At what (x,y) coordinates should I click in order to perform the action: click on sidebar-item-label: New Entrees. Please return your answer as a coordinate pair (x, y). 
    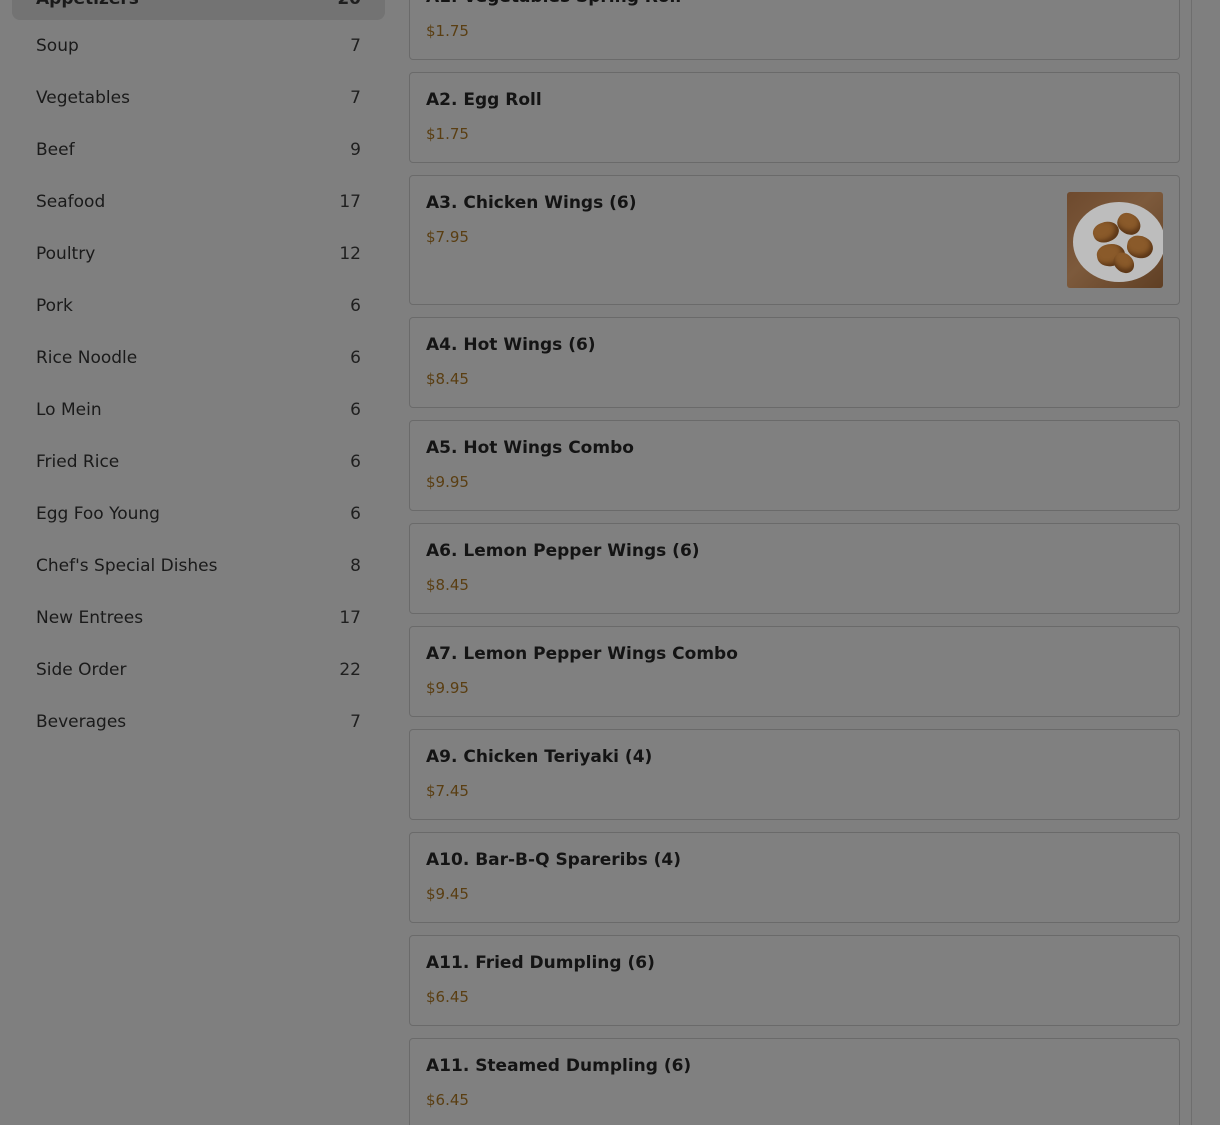
    Looking at the image, I should click on (90, 618).